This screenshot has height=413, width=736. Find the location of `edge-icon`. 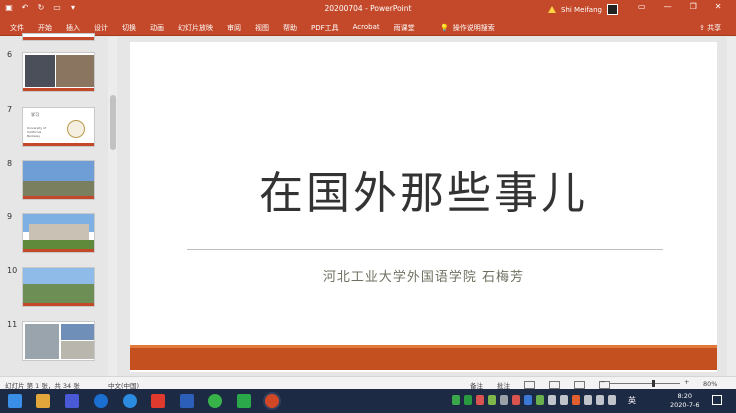

edge-icon is located at coordinates (101, 401).